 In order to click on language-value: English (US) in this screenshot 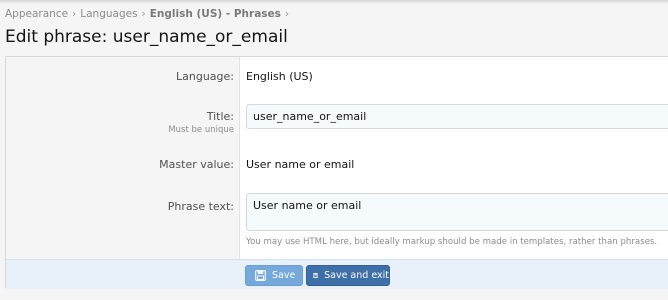, I will do `click(279, 76)`.